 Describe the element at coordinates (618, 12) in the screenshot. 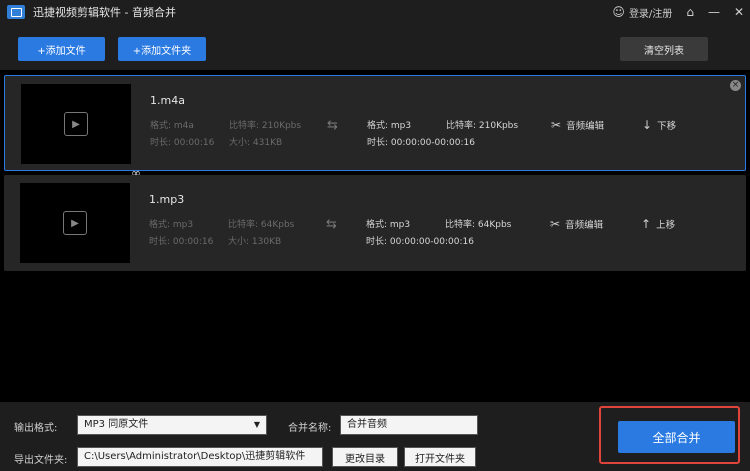

I see `user-icon: ☺` at that location.